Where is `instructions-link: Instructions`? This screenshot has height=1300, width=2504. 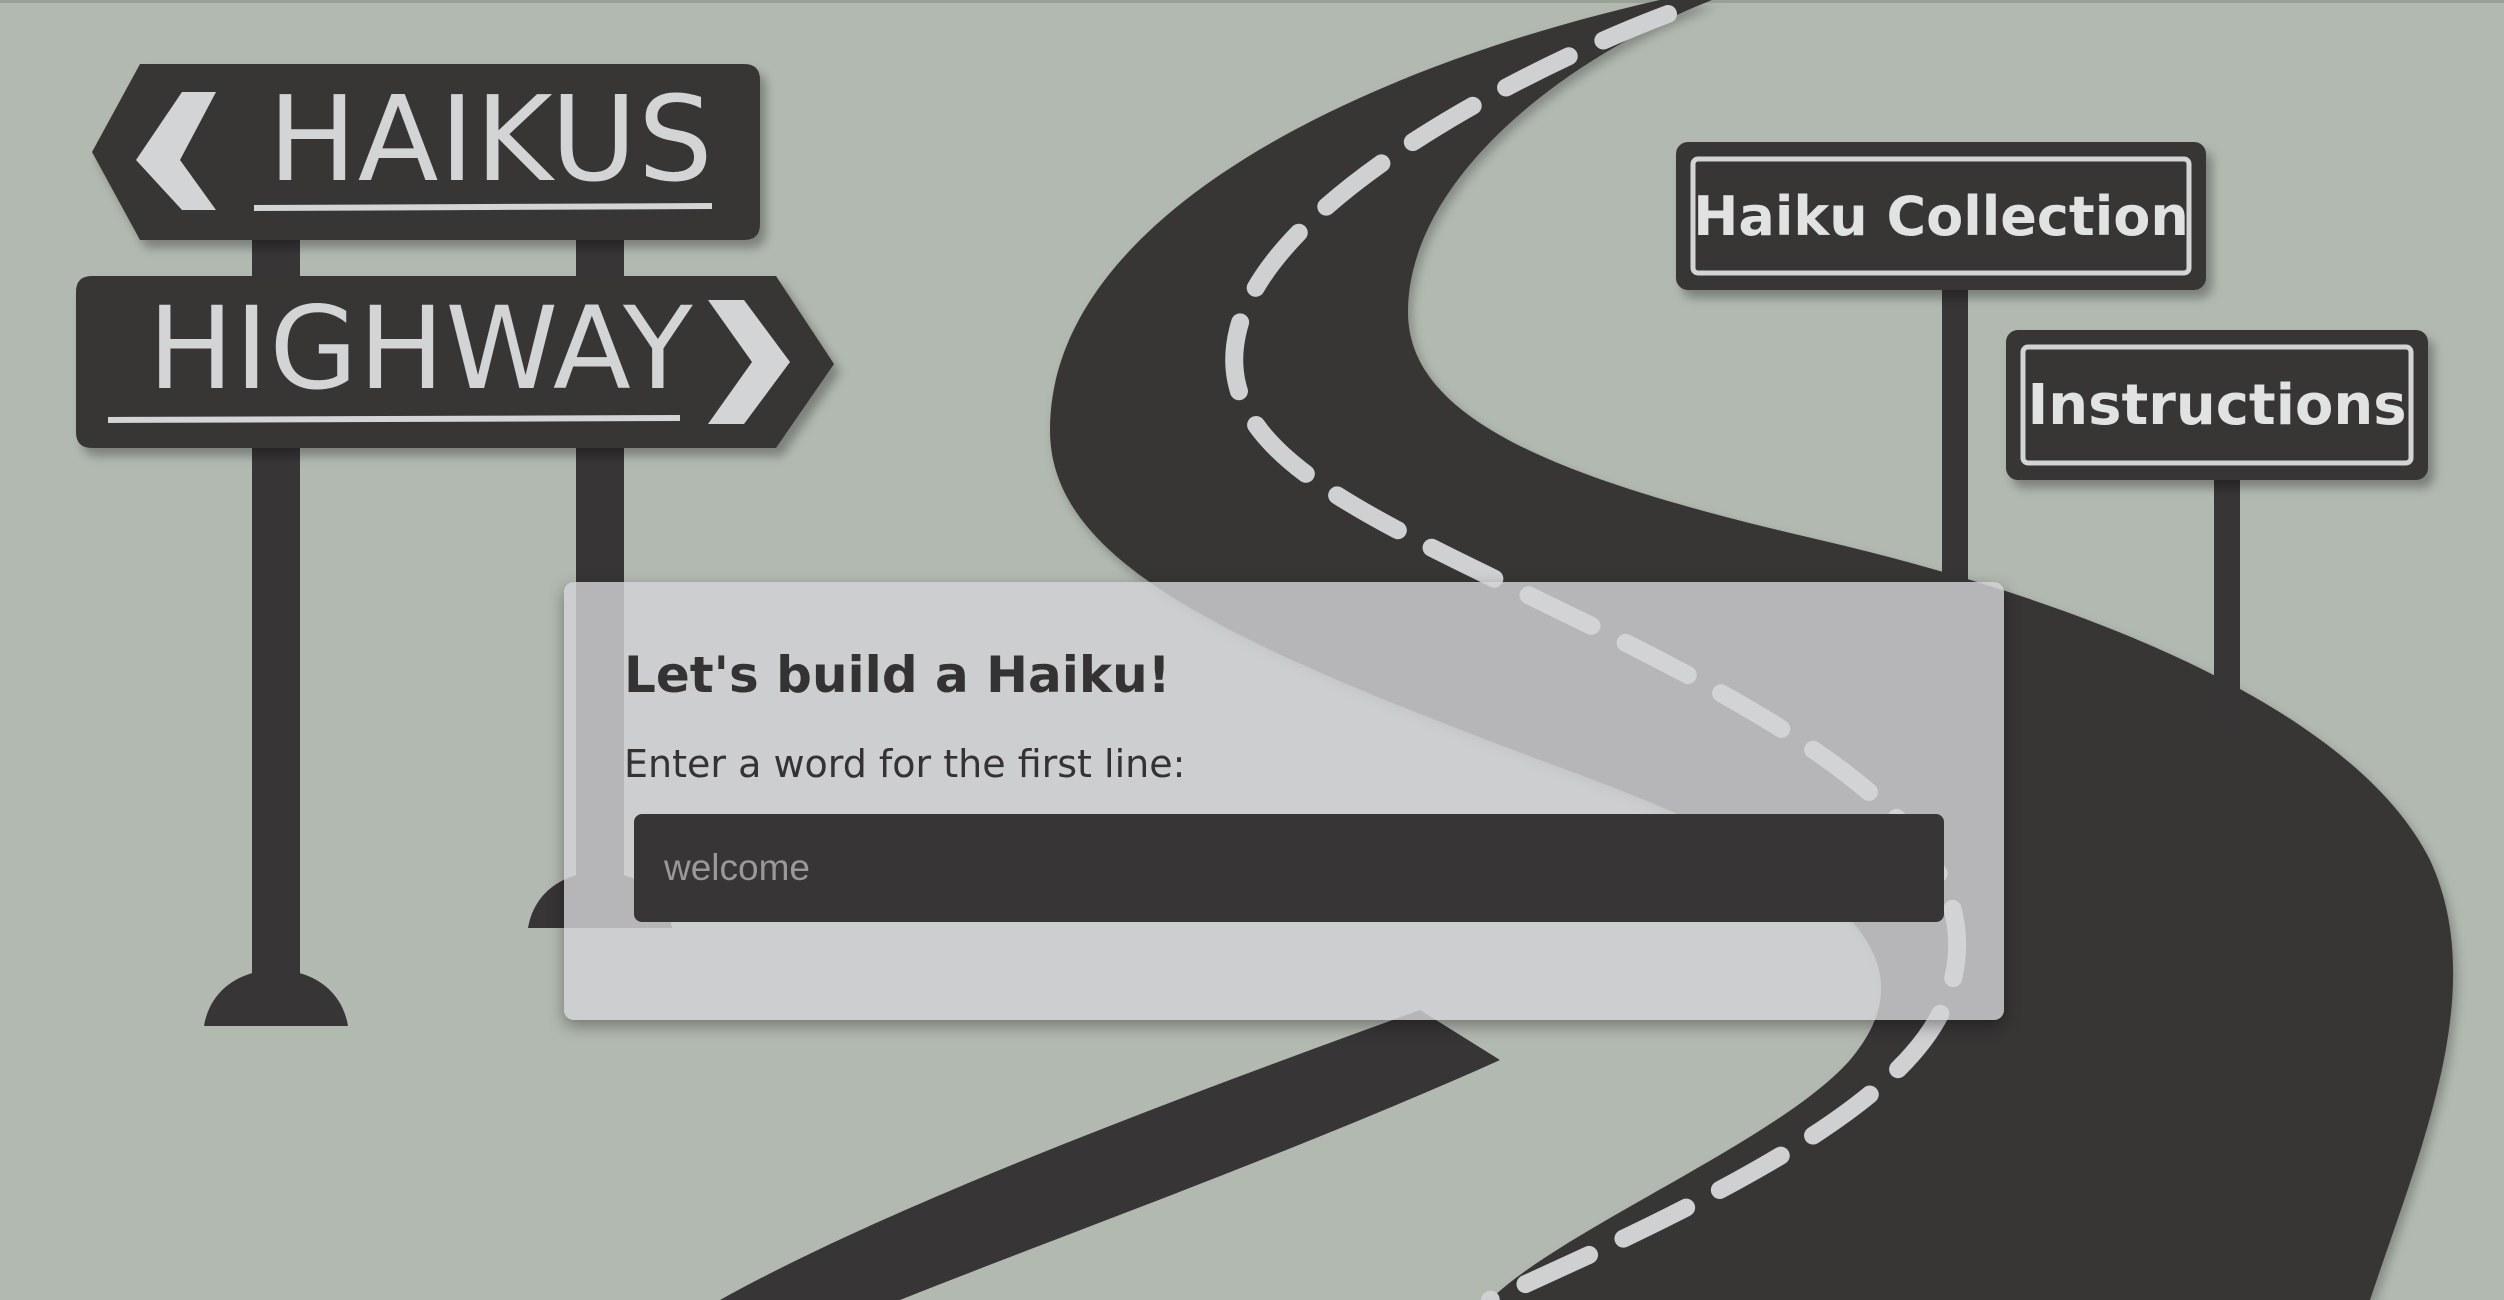 instructions-link: Instructions is located at coordinates (2217, 405).